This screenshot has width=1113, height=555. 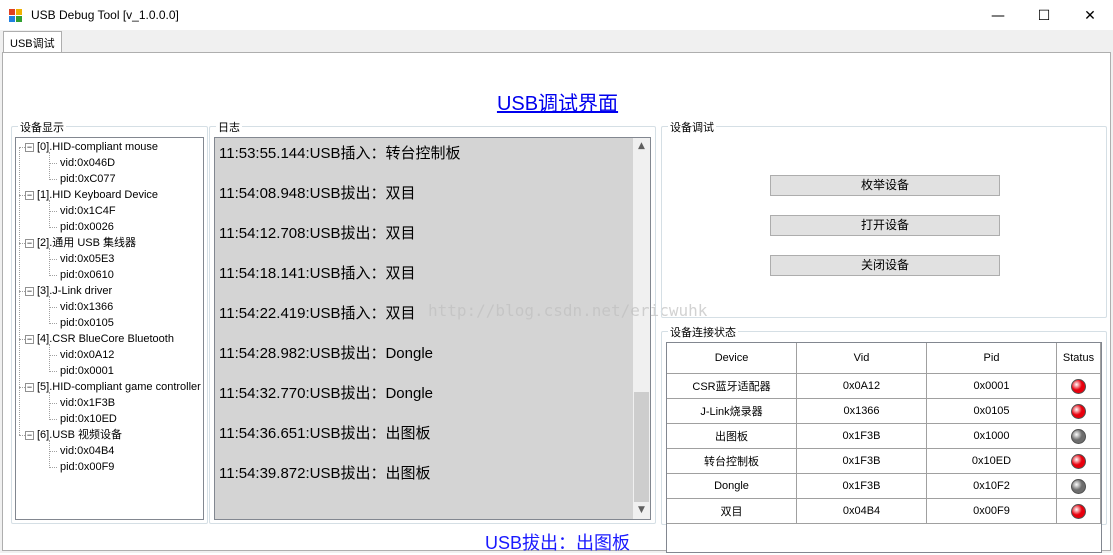 What do you see at coordinates (1079, 358) in the screenshot?
I see `column-header: Status` at bounding box center [1079, 358].